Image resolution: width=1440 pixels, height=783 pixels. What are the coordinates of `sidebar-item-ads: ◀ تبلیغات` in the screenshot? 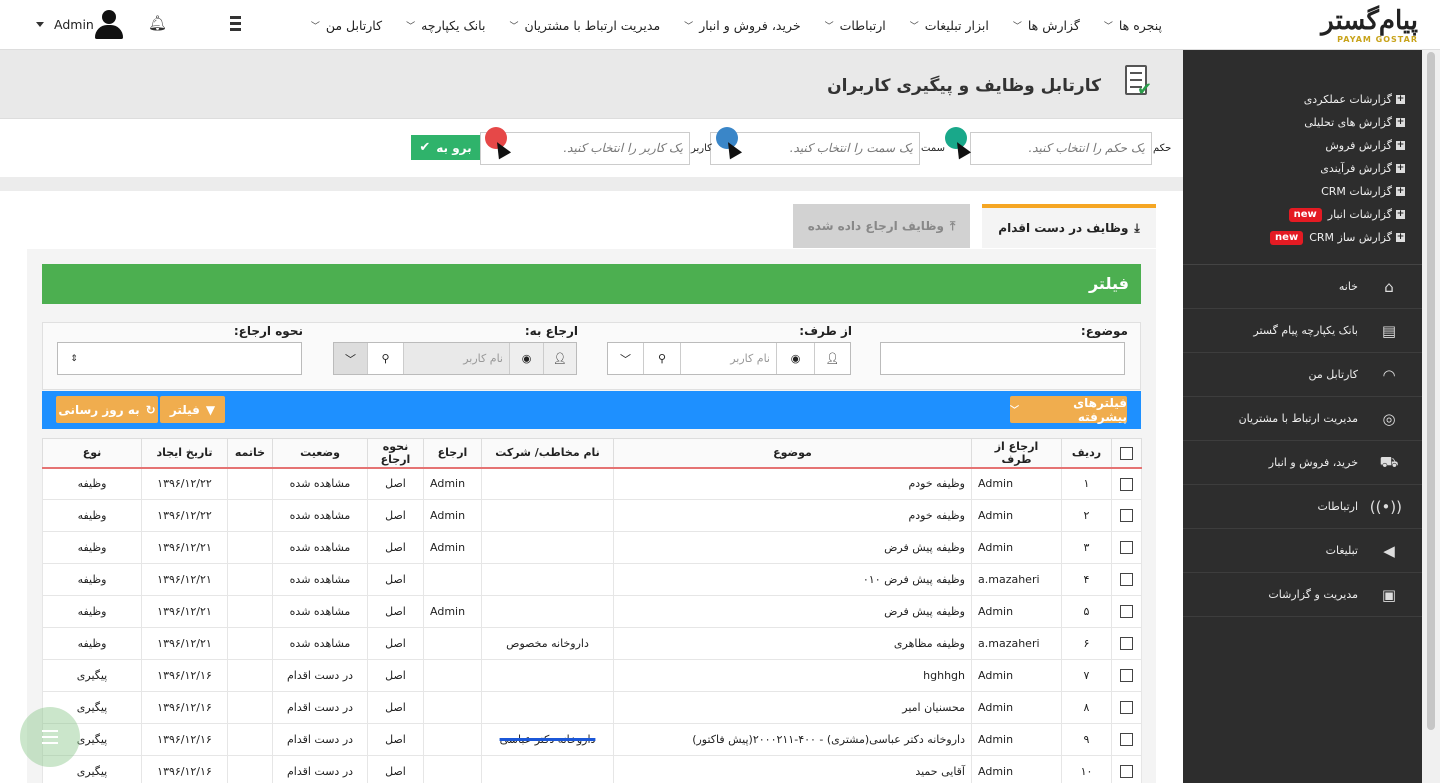 It's located at (1302, 551).